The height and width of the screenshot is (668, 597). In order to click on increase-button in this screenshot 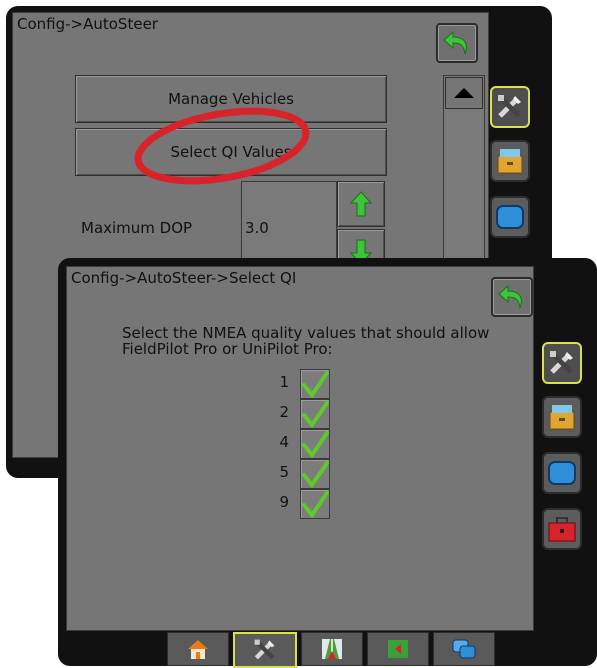, I will do `click(361, 204)`.